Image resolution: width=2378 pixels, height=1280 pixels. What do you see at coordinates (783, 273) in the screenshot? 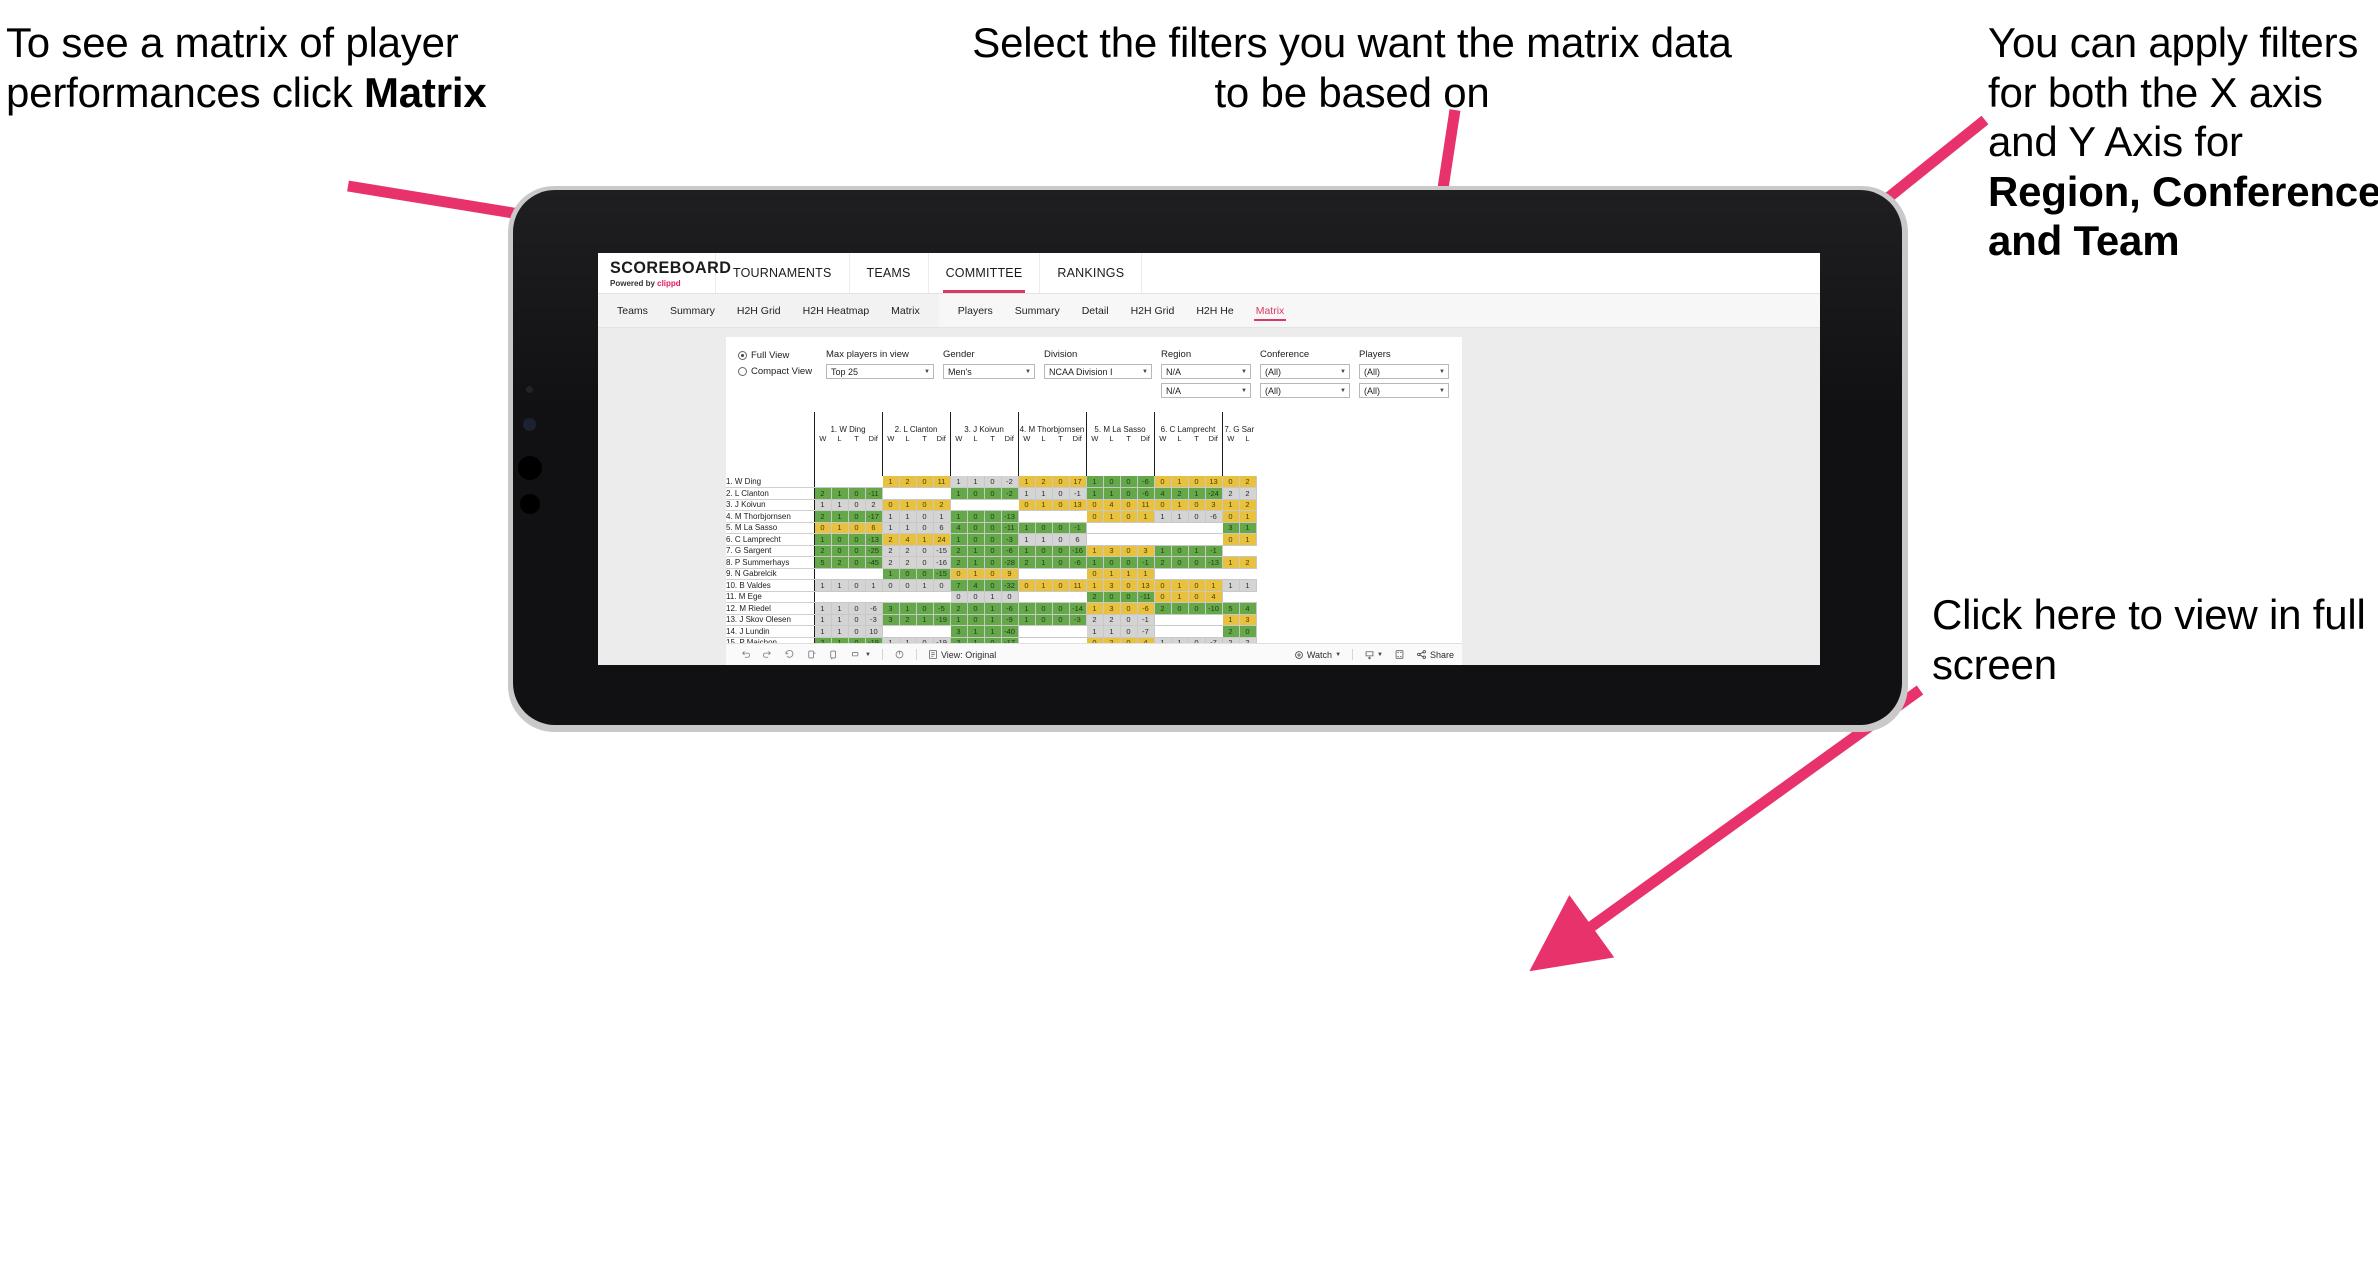
I see `nav-tournaments: TOURNAMENTS` at bounding box center [783, 273].